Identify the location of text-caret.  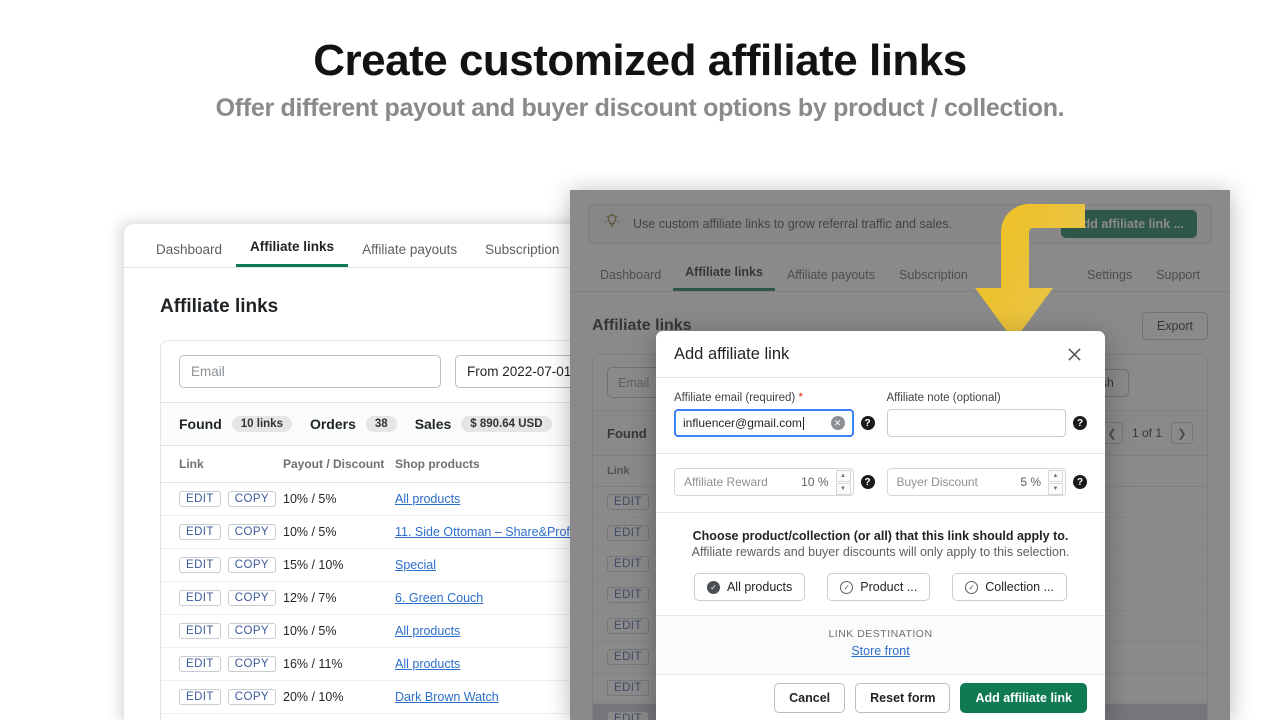
(803, 423).